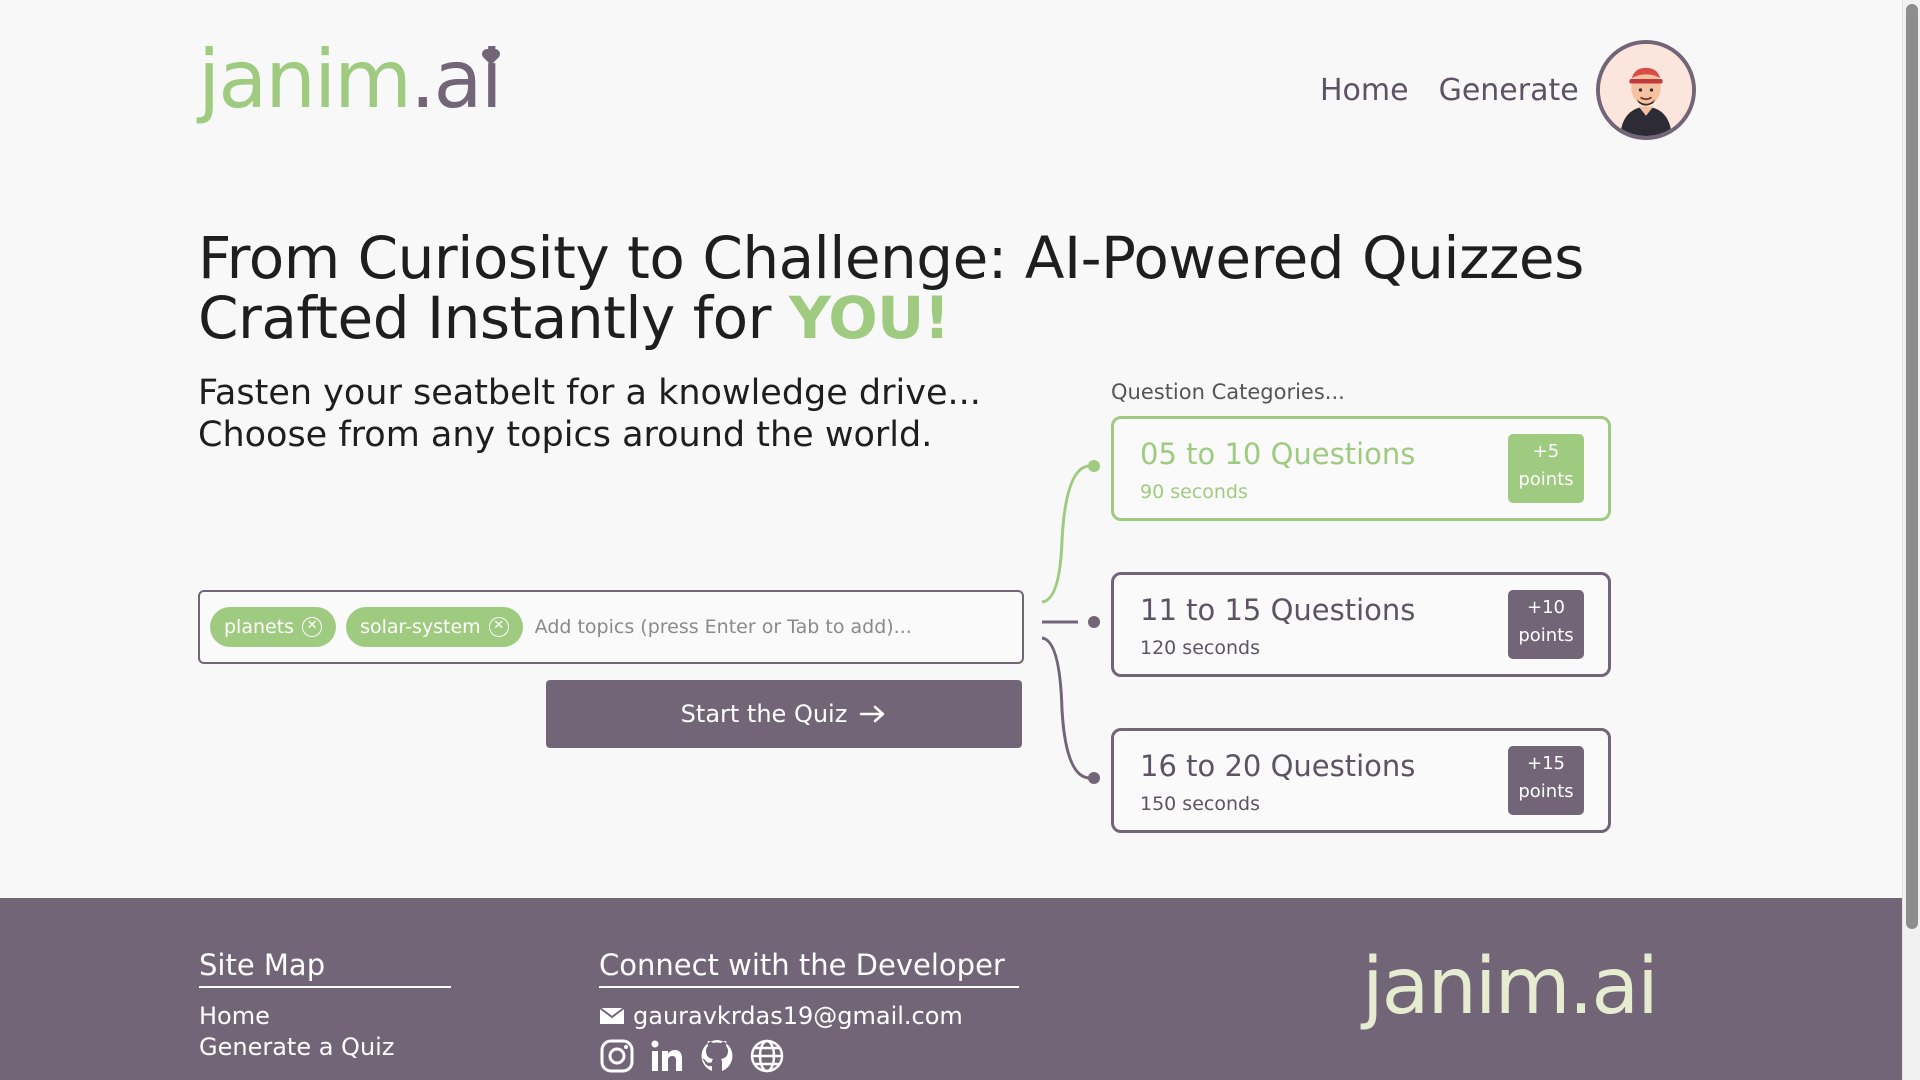  I want to click on footer-logo: janim.ai, so click(1510, 987).